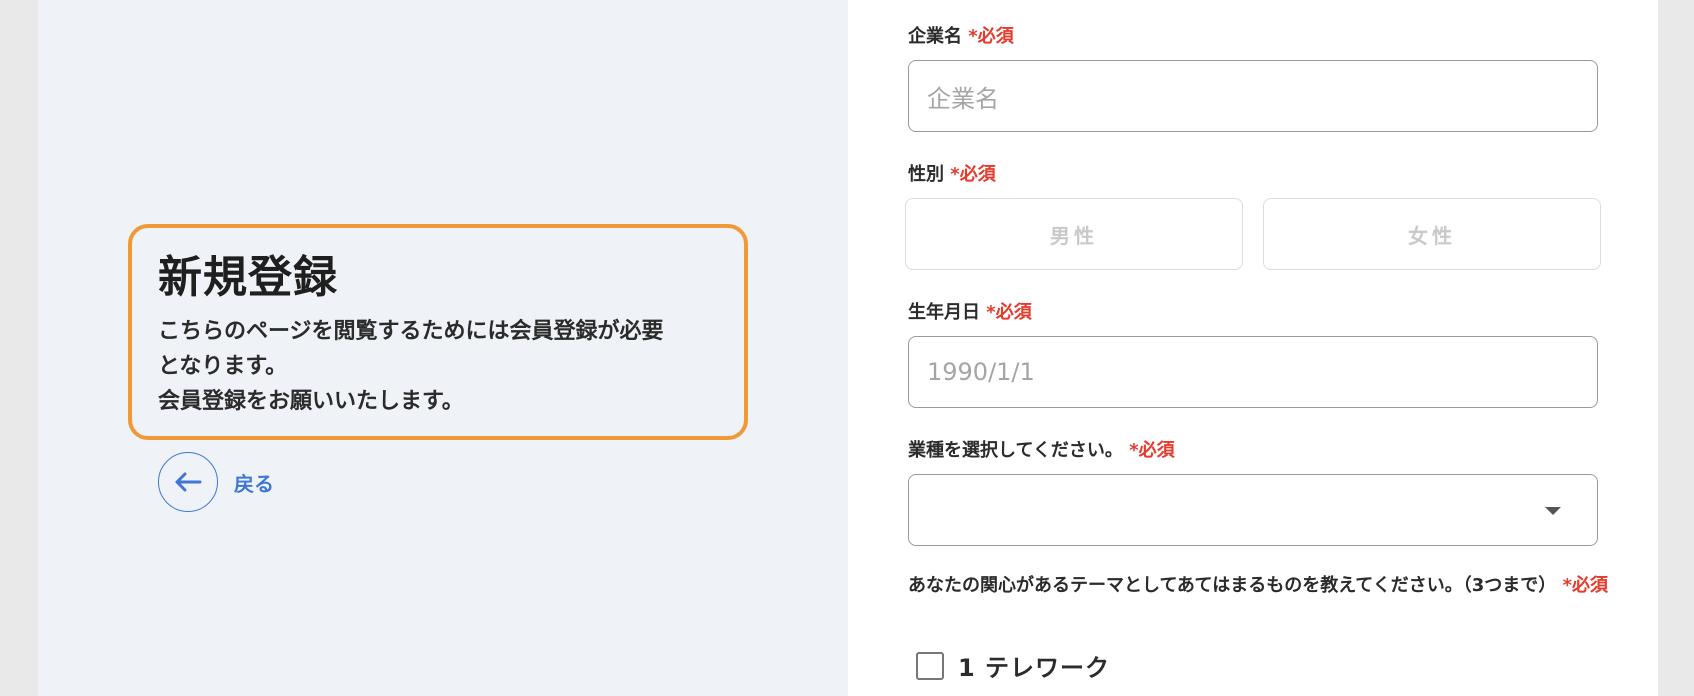  I want to click on page-title: 新規登録, so click(248, 277).